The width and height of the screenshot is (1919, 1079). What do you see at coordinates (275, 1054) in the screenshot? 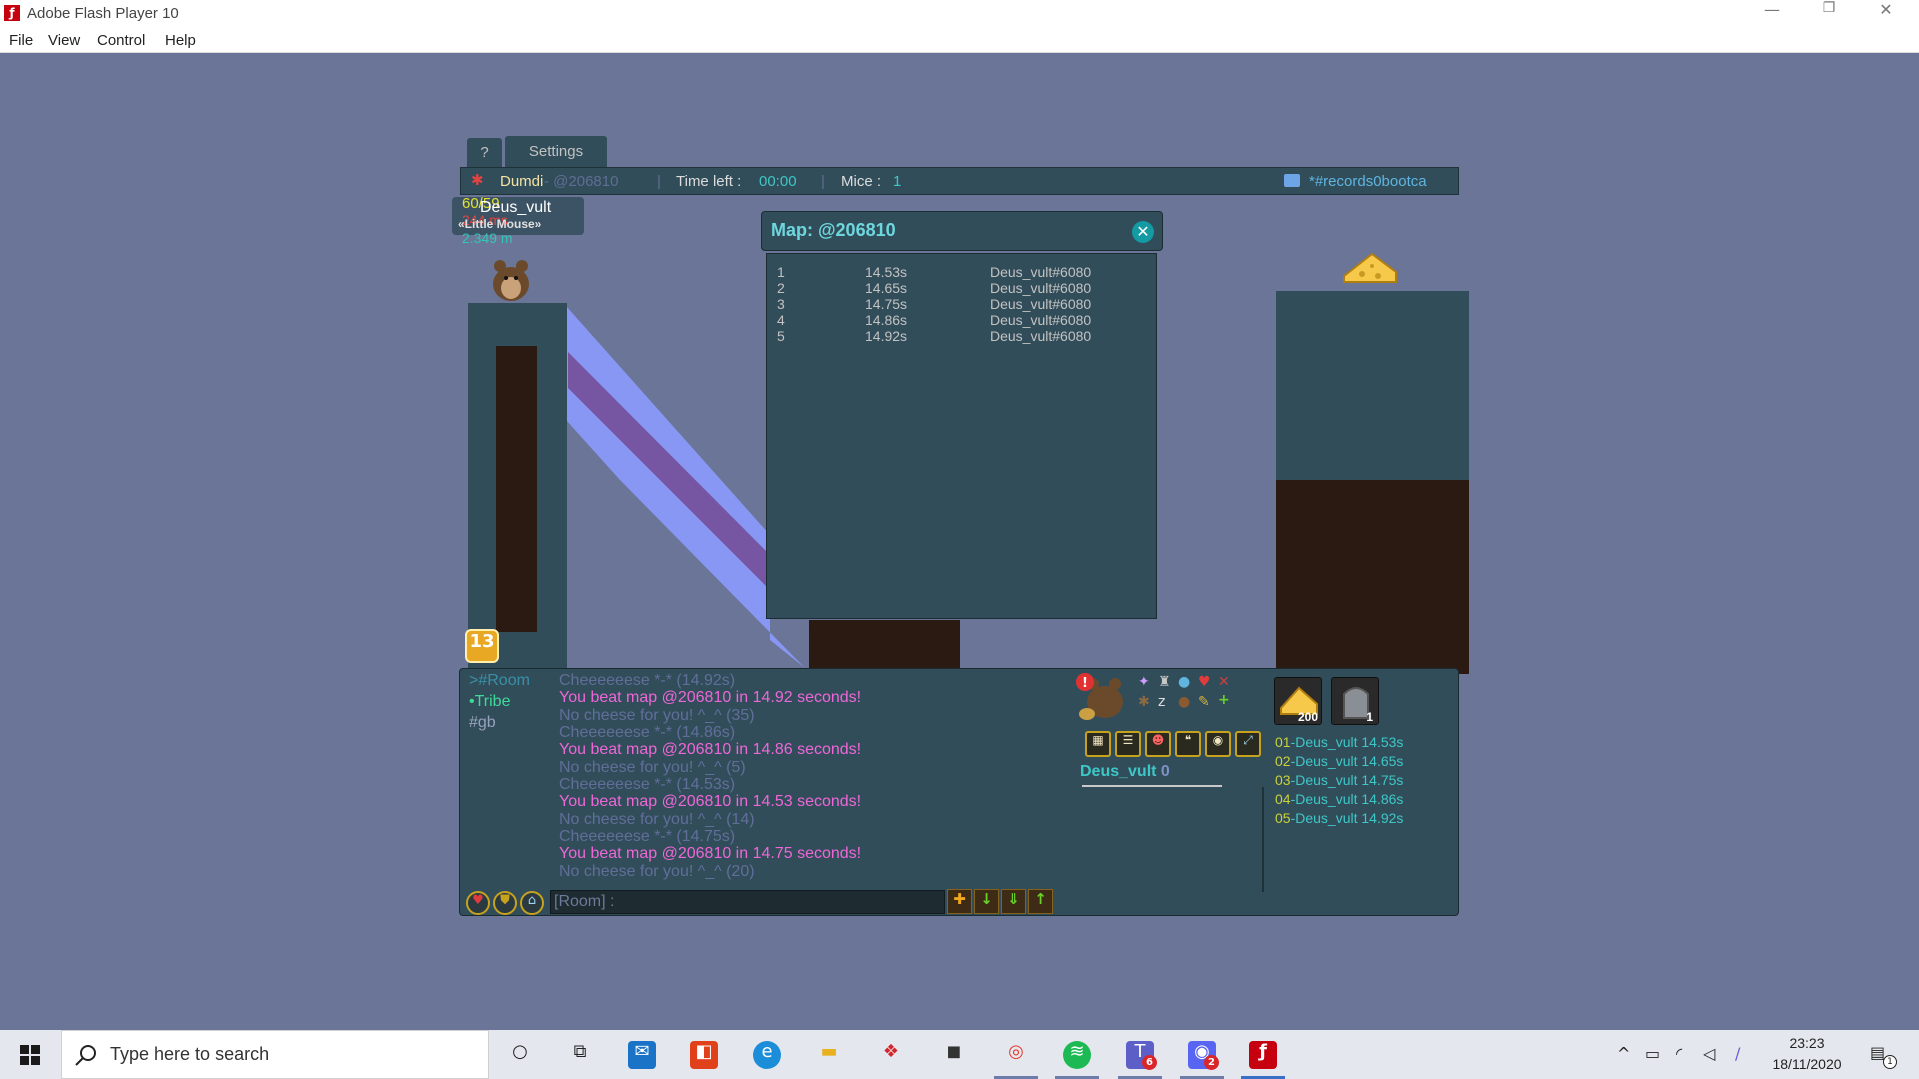
I see `taskbar-search-box: Type here to search` at bounding box center [275, 1054].